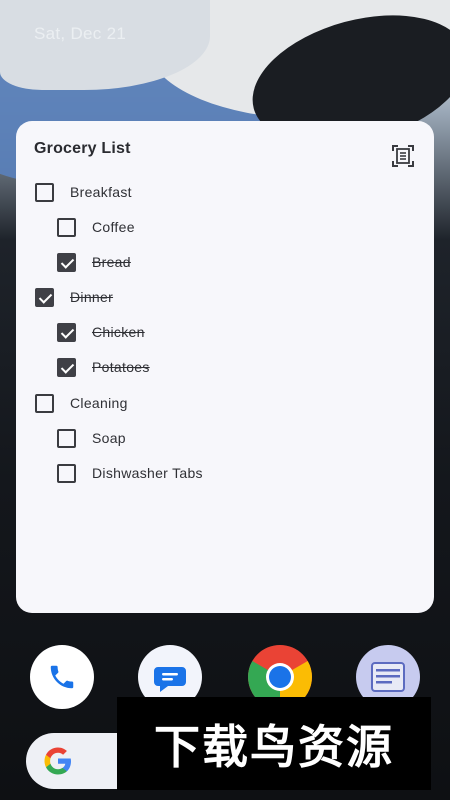  Describe the element at coordinates (147, 473) in the screenshot. I see `list-item-label: Dishwasher Tabs` at that location.